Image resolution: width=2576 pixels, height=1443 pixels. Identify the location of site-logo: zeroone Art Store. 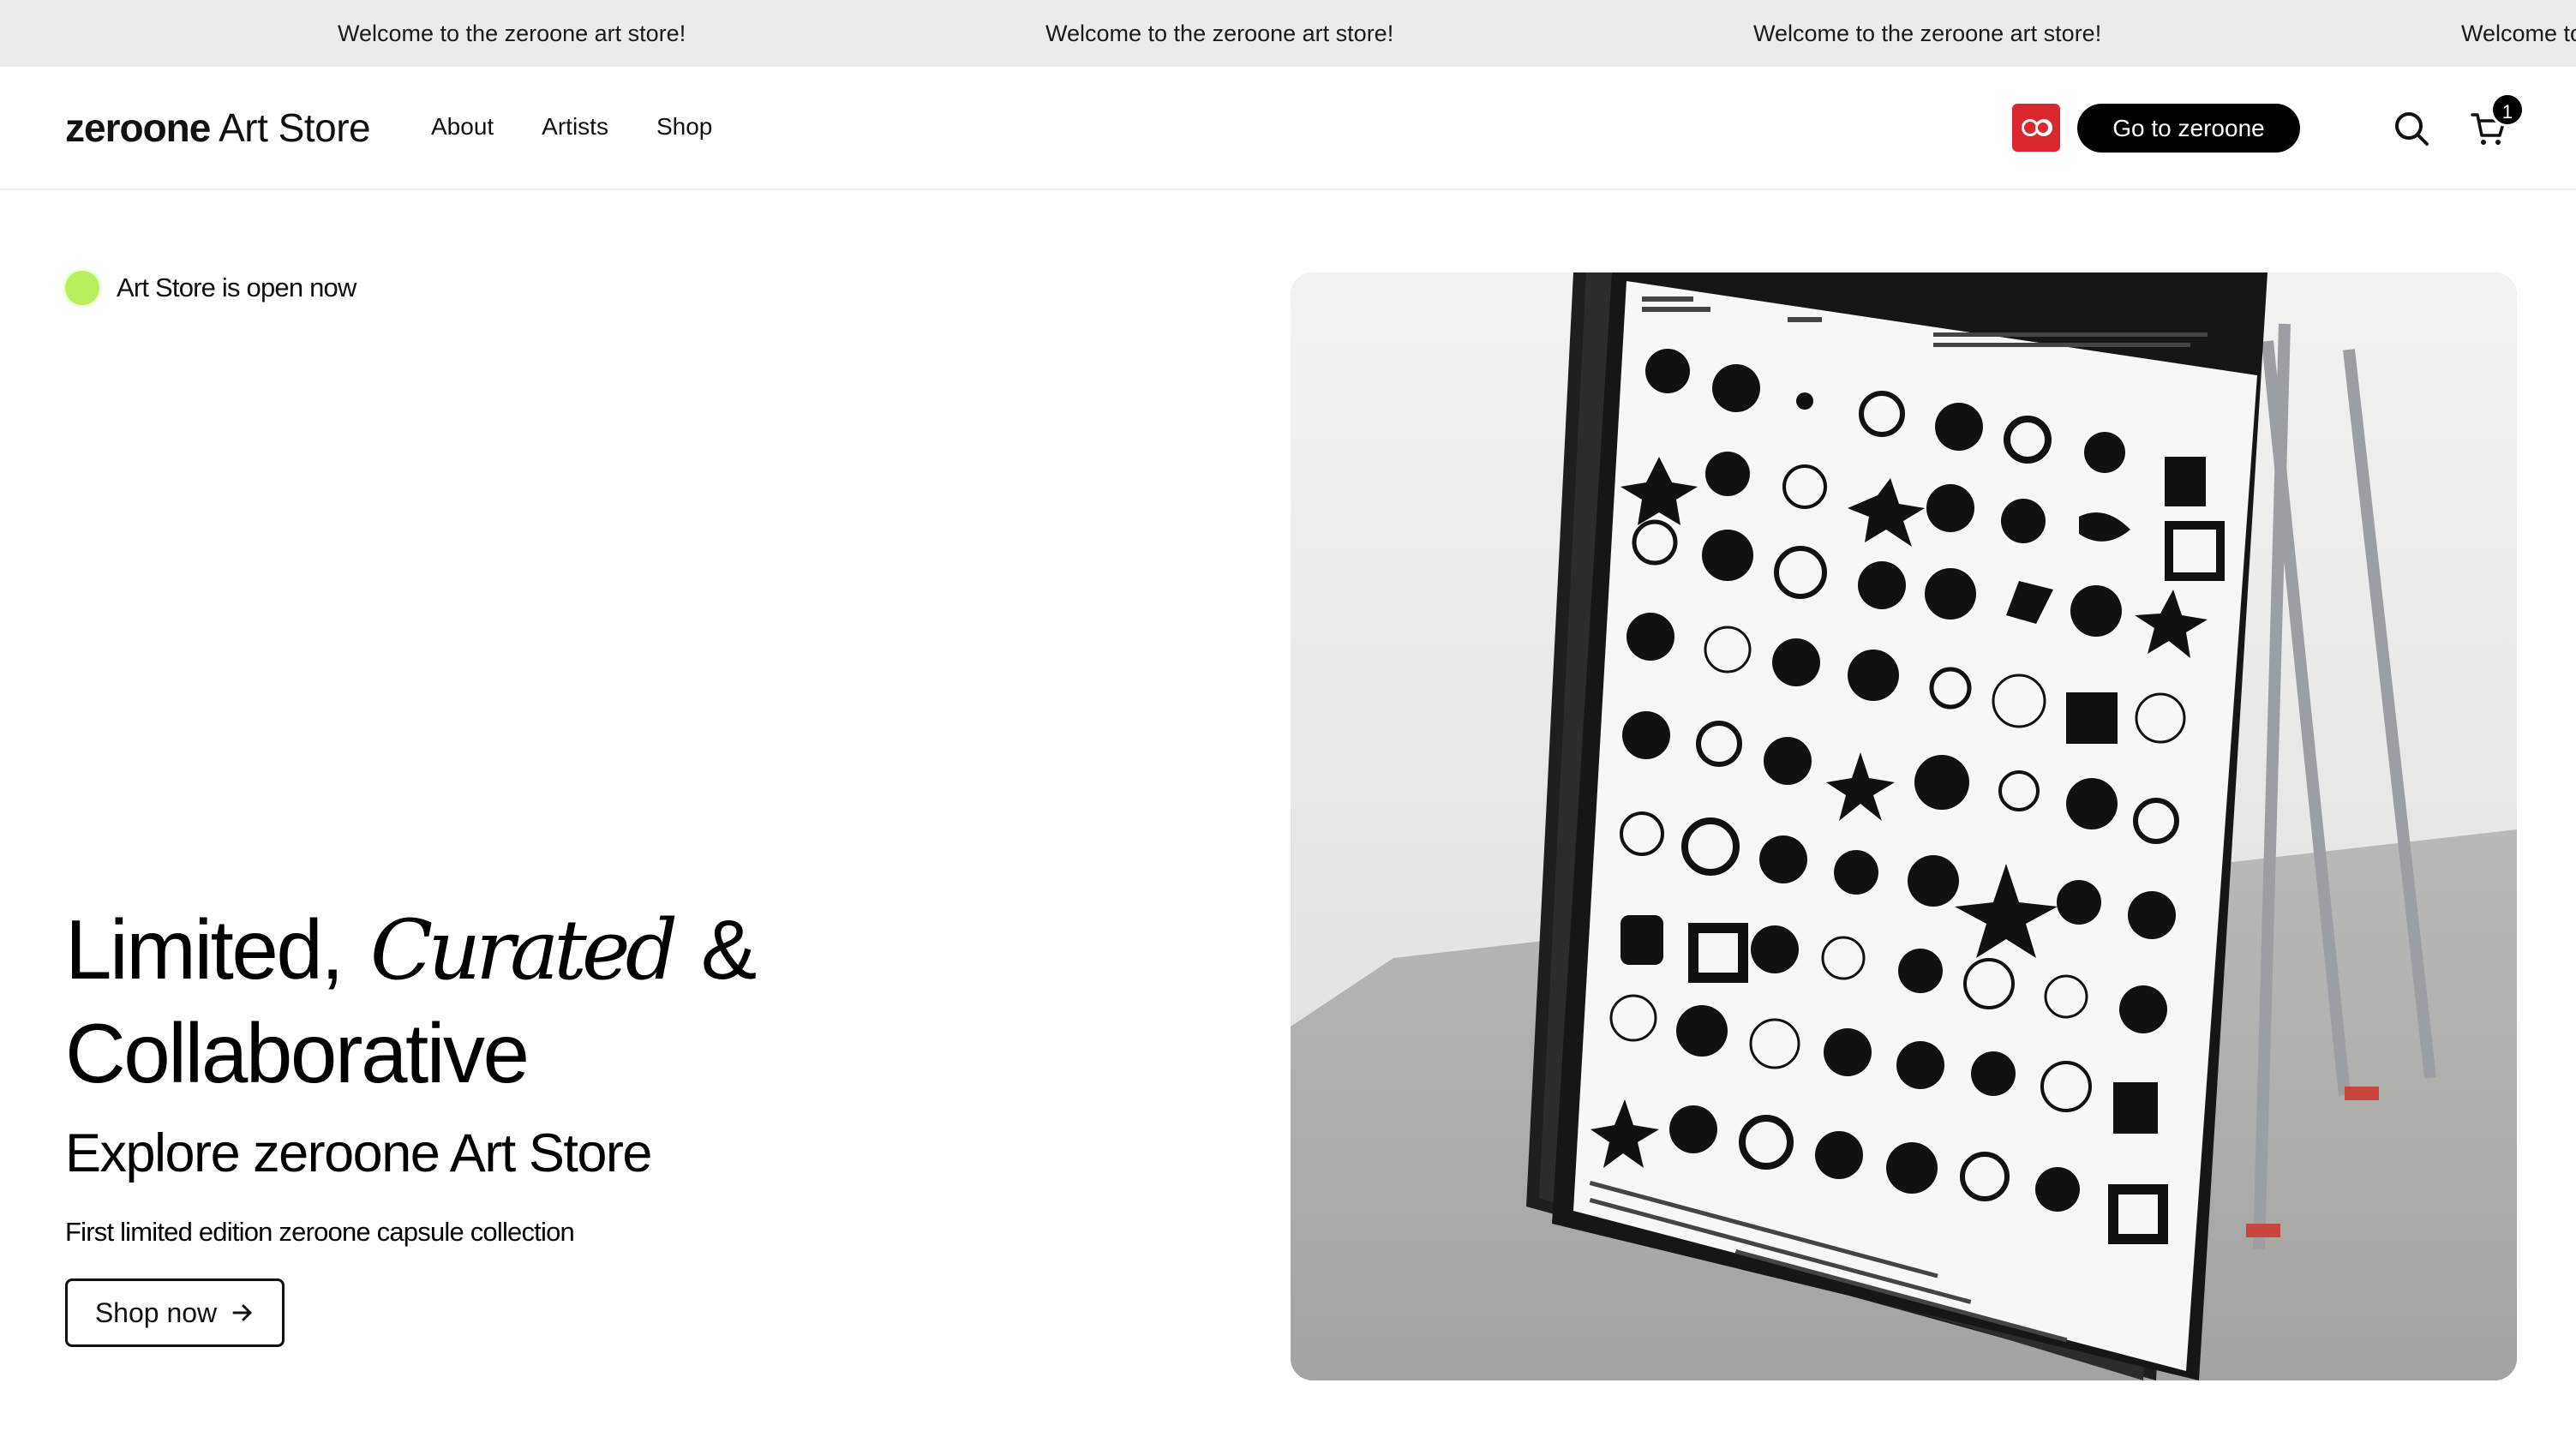
(218, 128).